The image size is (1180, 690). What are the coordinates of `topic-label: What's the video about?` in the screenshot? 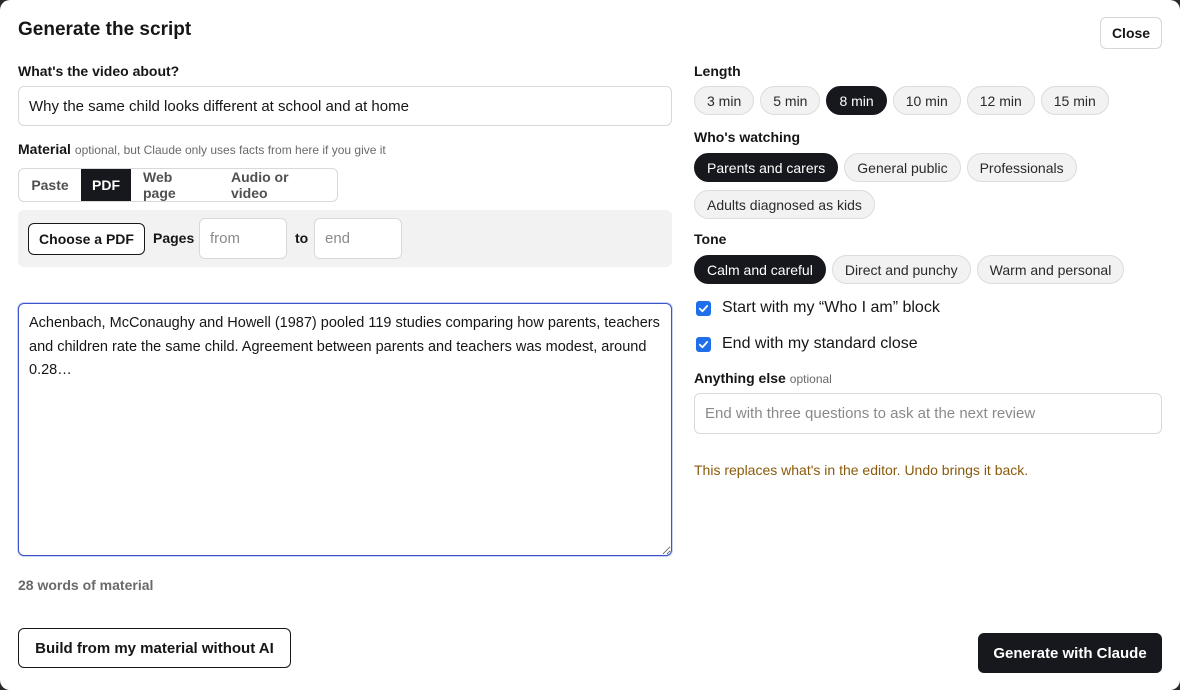 It's located at (99, 71).